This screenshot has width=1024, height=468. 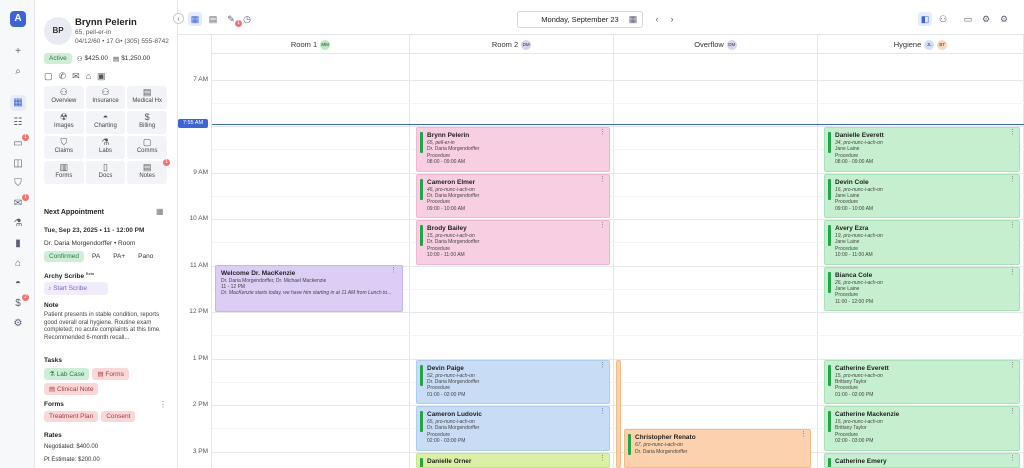 What do you see at coordinates (147, 97) in the screenshot?
I see `nav-medical-hx: ▤ Medical Hx` at bounding box center [147, 97].